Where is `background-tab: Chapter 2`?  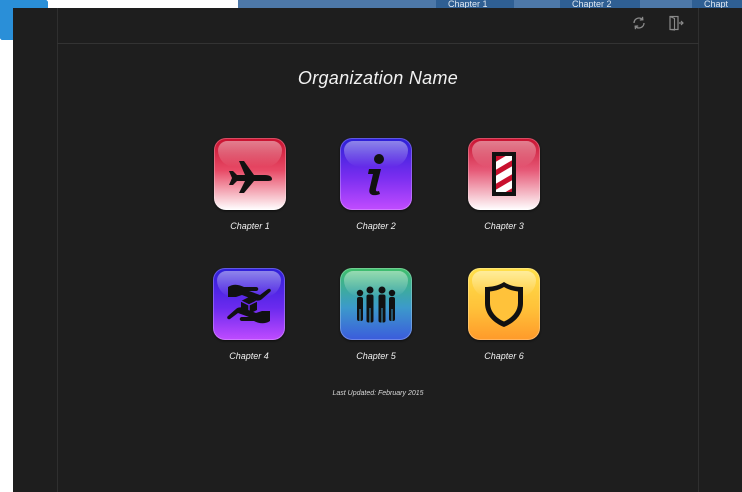
background-tab: Chapter 2 is located at coordinates (600, 4).